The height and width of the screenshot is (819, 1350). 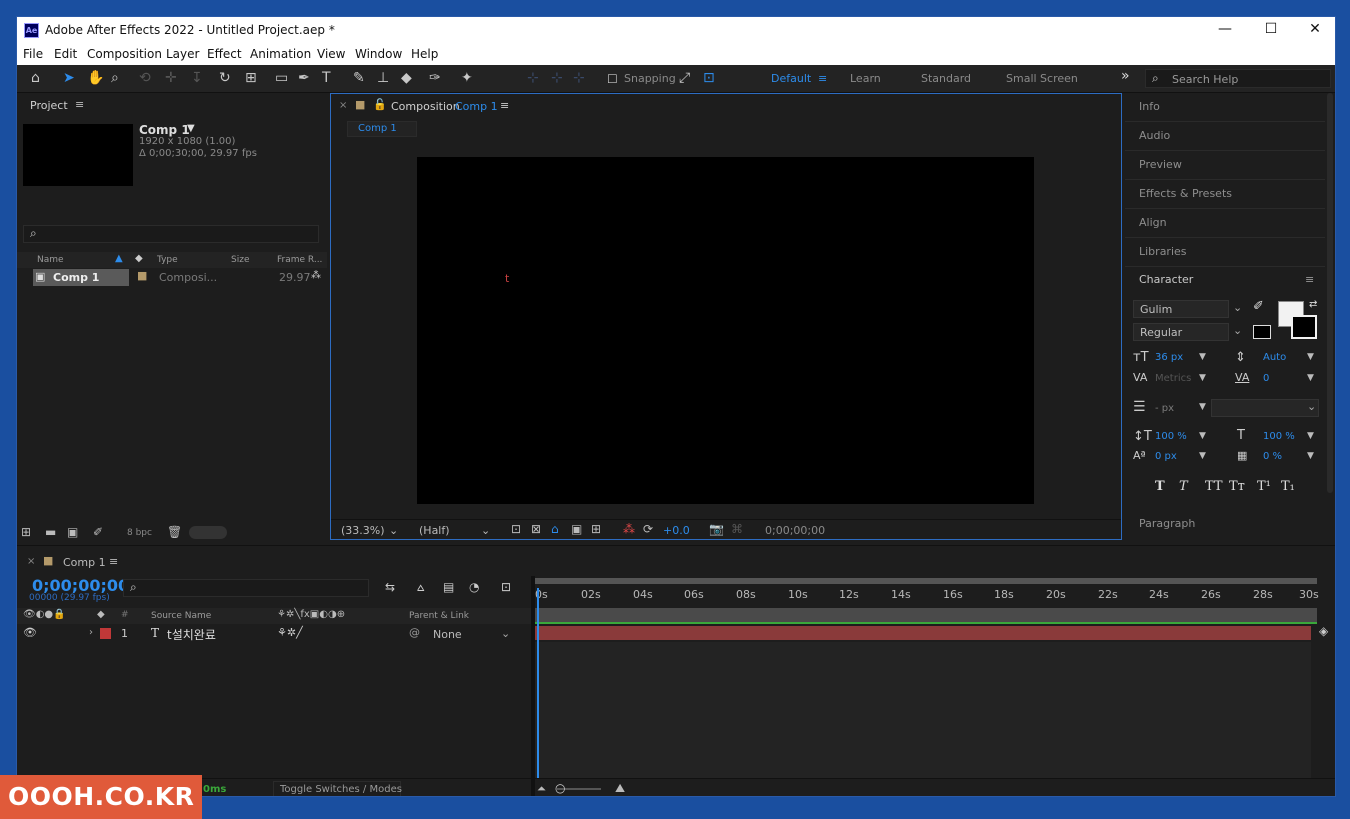 I want to click on resolution-dropdown: (Half), so click(x=434, y=530).